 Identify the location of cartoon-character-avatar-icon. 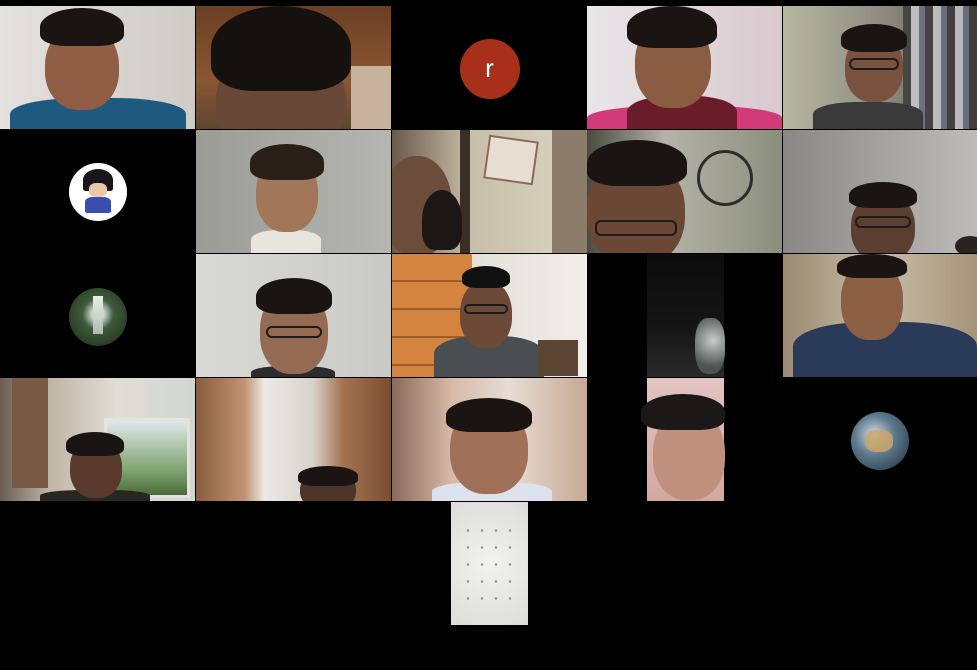
(97, 191).